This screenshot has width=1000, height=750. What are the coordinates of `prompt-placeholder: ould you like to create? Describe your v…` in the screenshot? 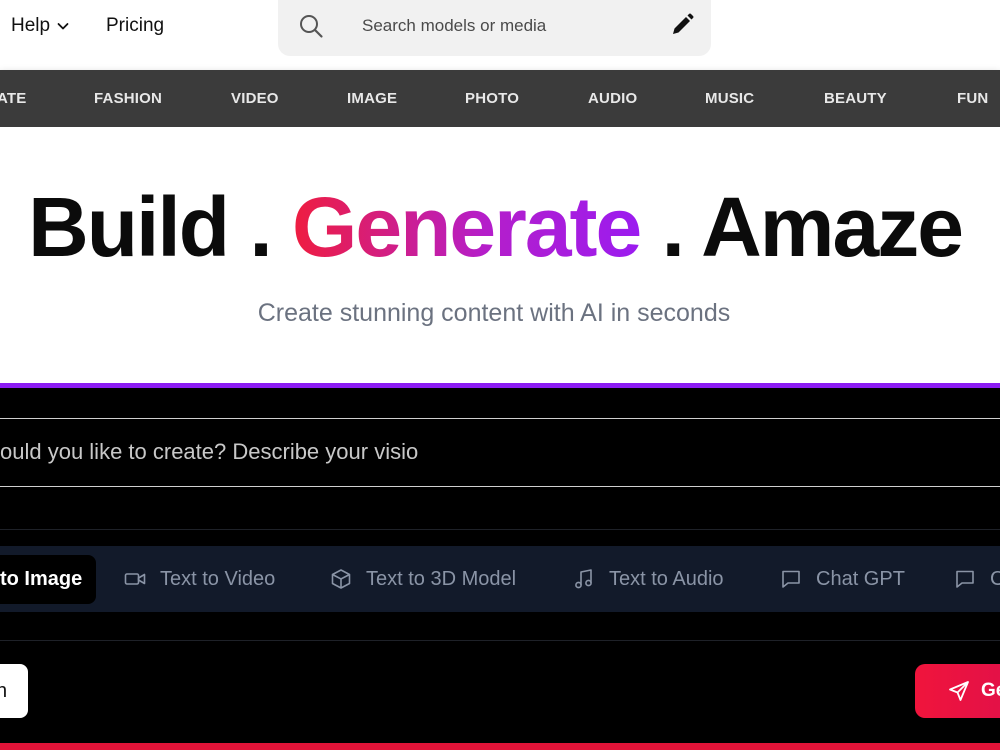 It's located at (209, 451).